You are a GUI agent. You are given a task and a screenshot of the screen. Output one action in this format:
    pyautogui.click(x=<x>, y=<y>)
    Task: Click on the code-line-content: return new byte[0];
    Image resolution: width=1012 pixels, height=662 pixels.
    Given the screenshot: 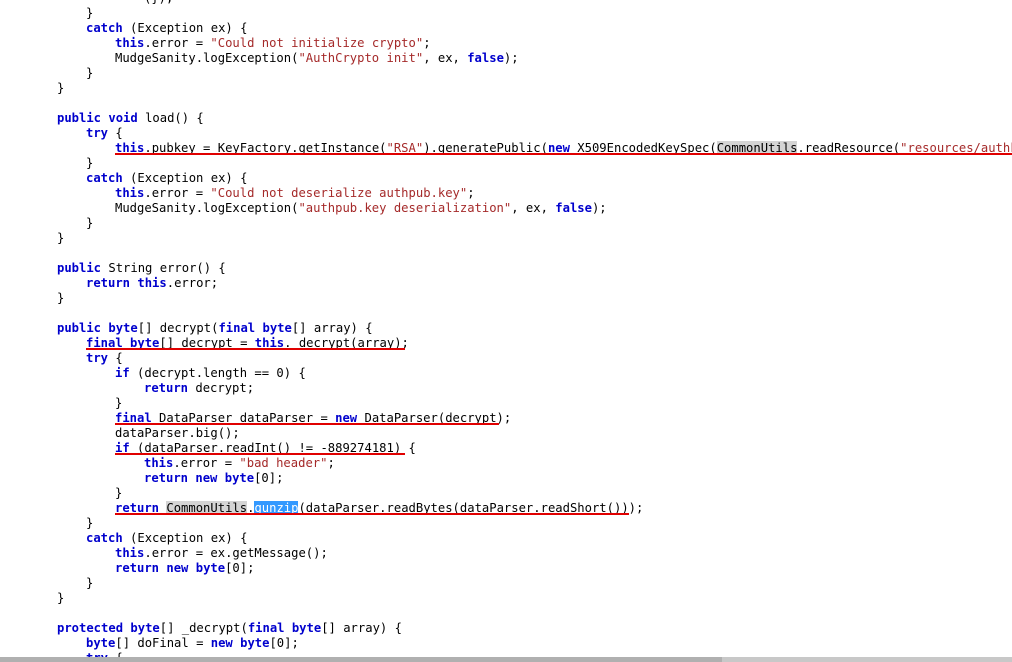 What is the action you would take?
    pyautogui.click(x=141, y=568)
    